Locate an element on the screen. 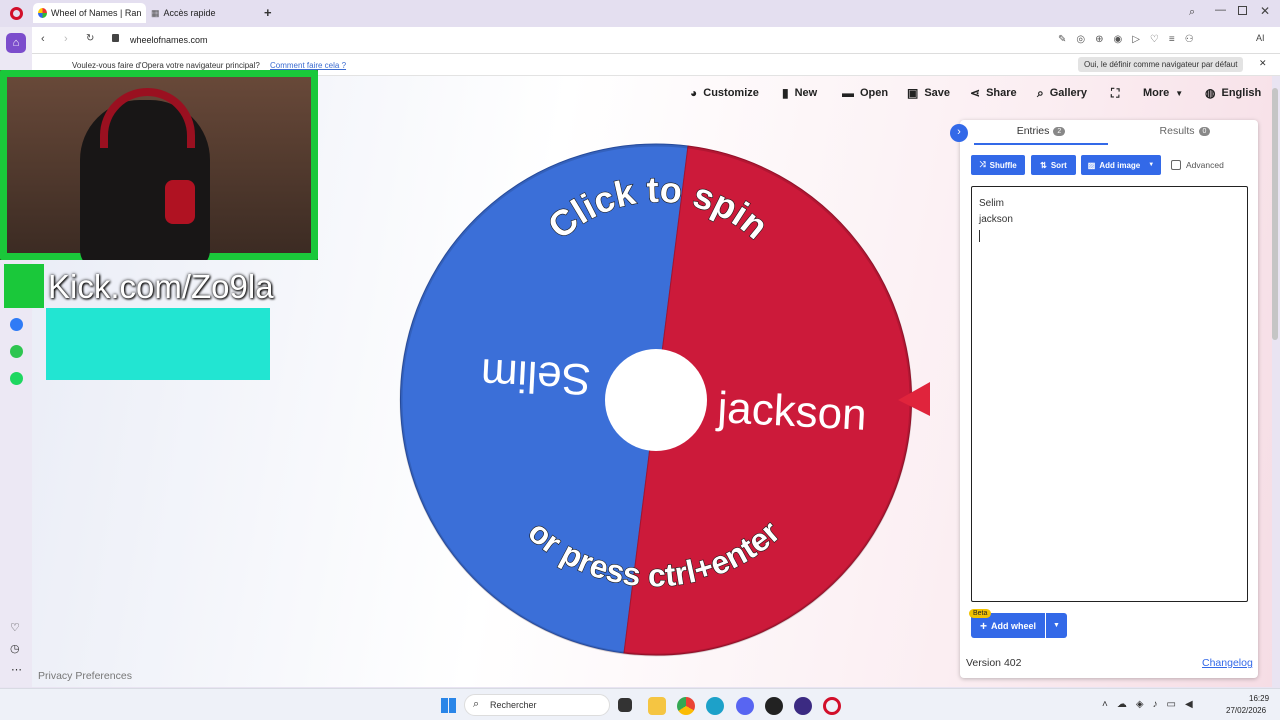 The width and height of the screenshot is (1280, 720). customize-label: Customize is located at coordinates (731, 93).